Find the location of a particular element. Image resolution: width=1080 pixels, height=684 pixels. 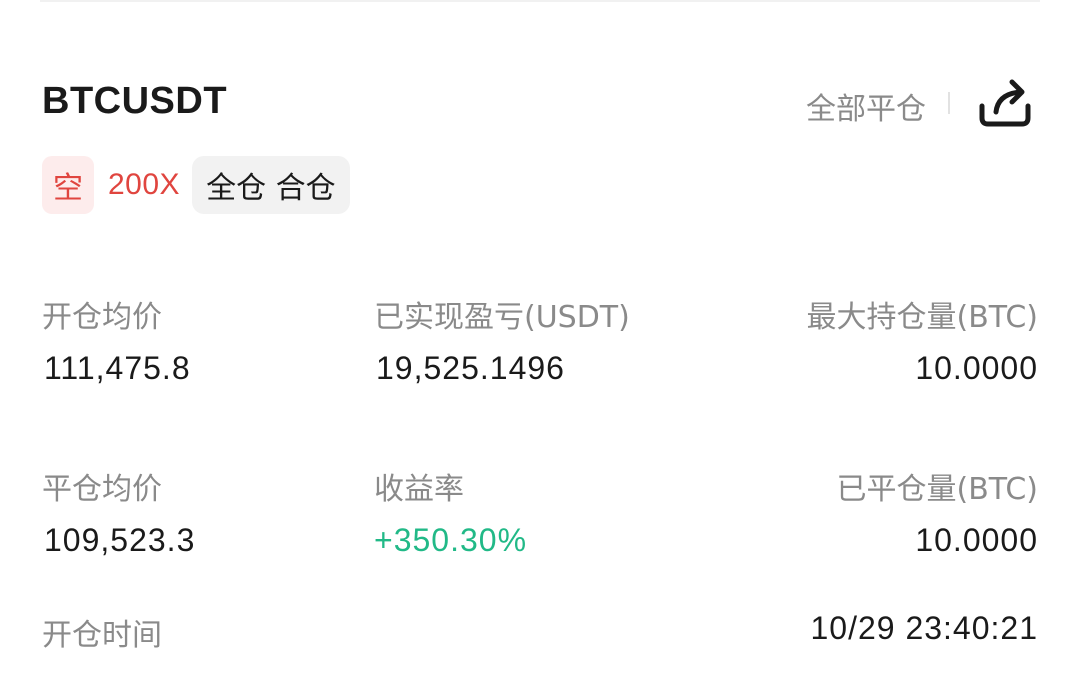

margin-mode-badge: 全仓 合仓 is located at coordinates (271, 185).